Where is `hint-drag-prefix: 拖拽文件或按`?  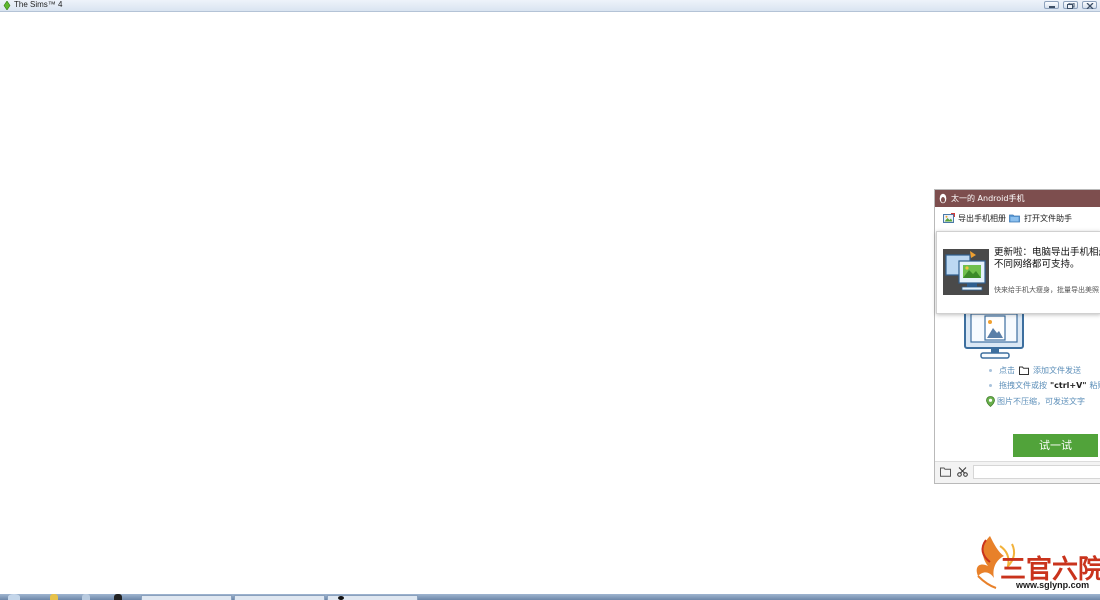
hint-drag-prefix: 拖拽文件或按 is located at coordinates (1023, 385).